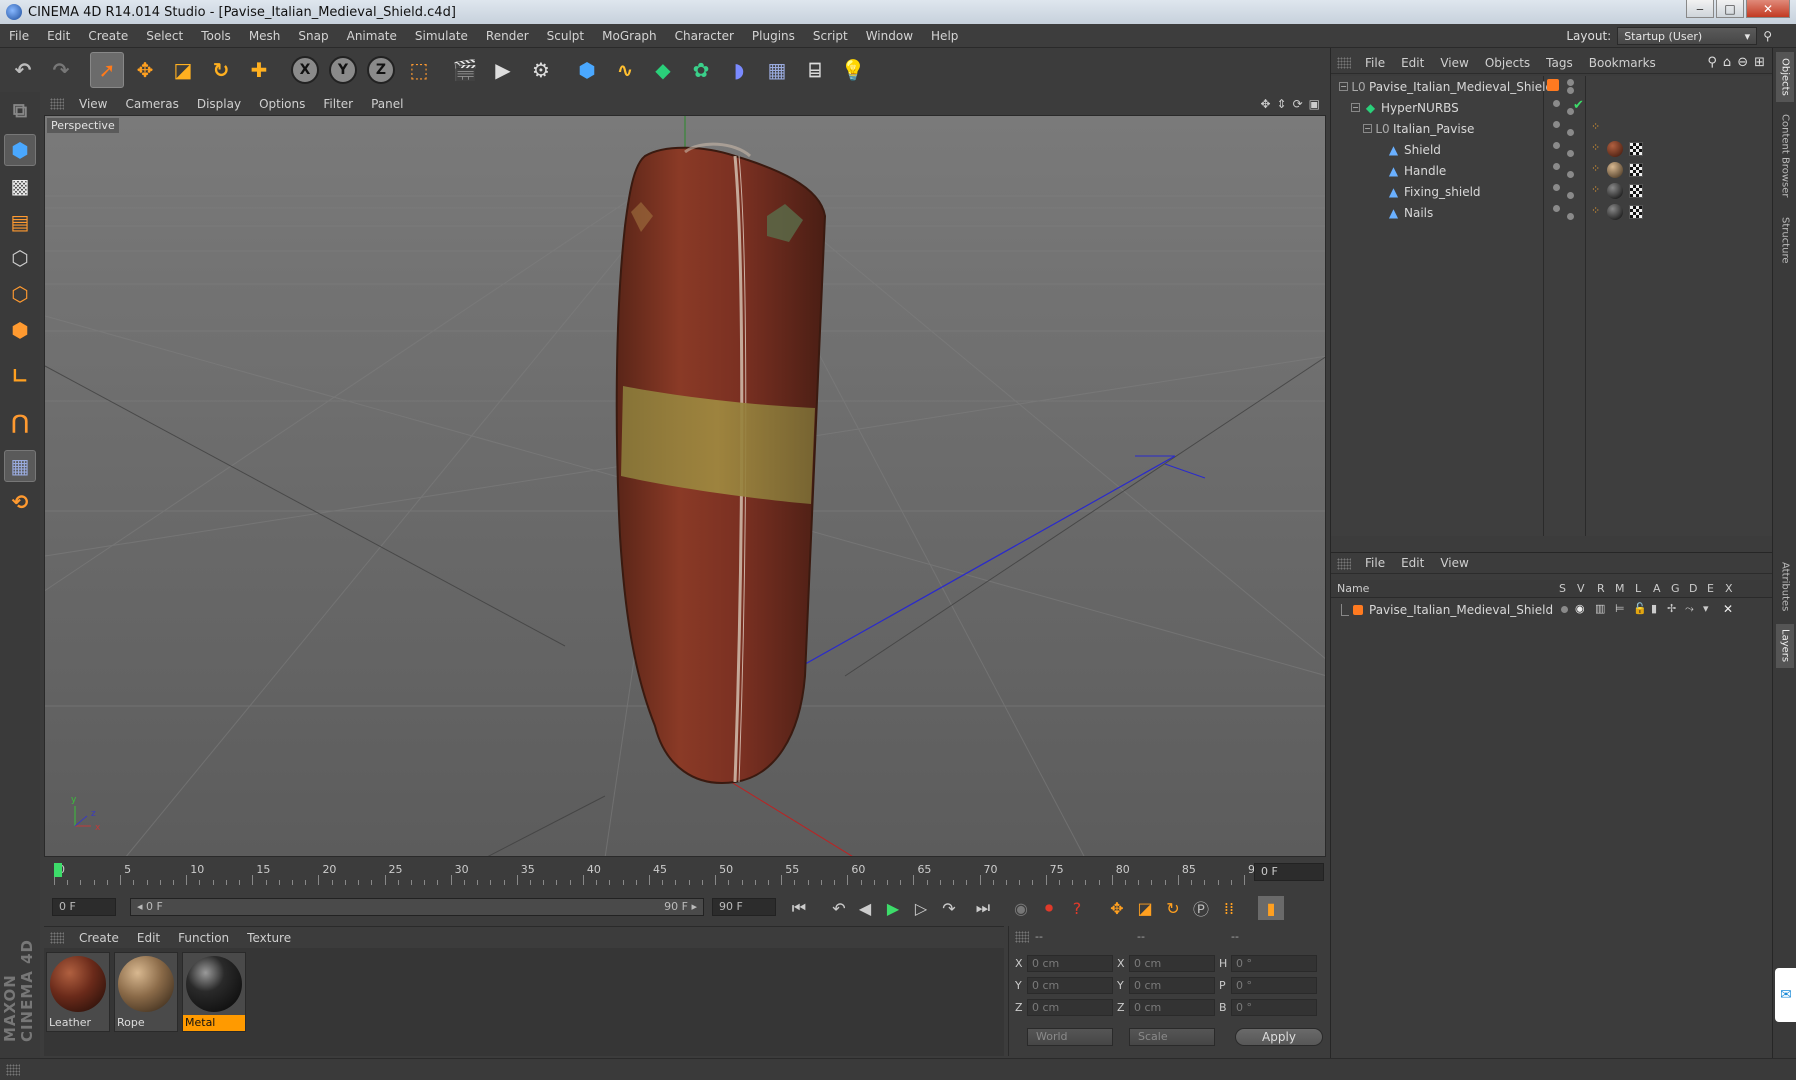  Describe the element at coordinates (815, 70) in the screenshot. I see `camera-button: ⌸` at that location.